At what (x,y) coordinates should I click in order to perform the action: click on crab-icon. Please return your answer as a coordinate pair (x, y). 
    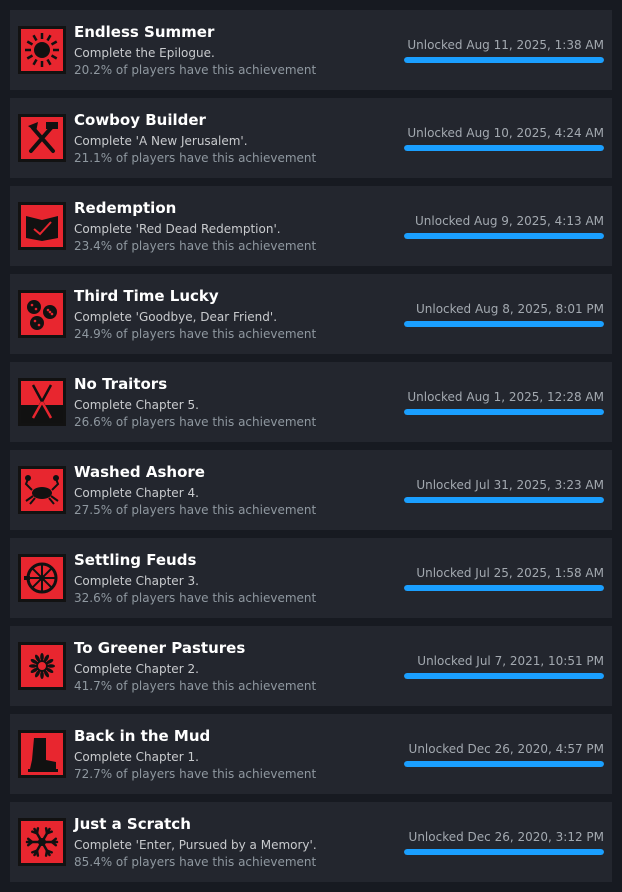
    Looking at the image, I should click on (42, 490).